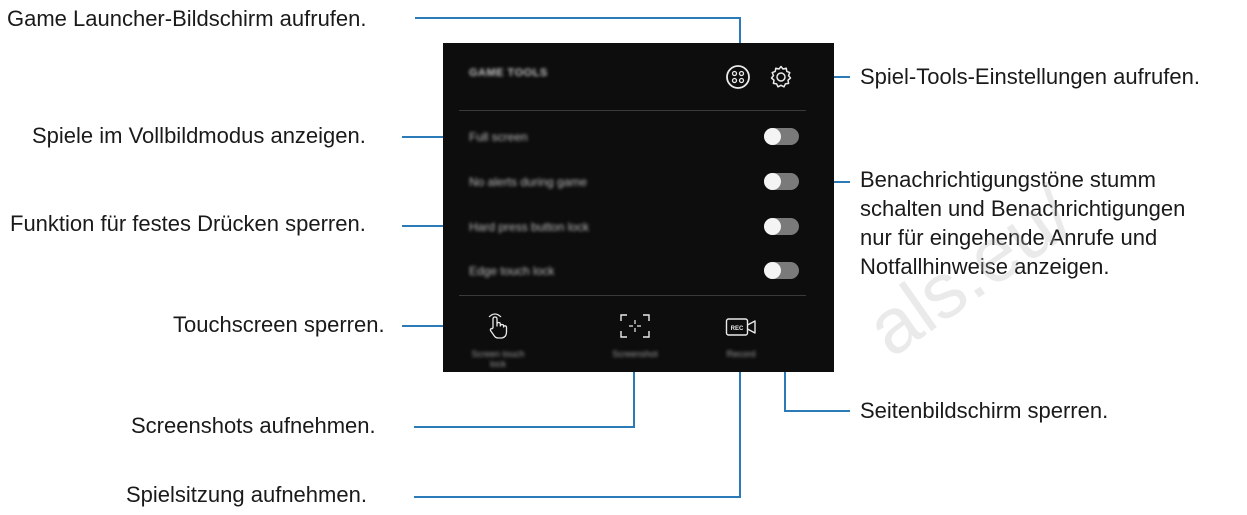  I want to click on toggle-edge-lock, so click(781, 270).